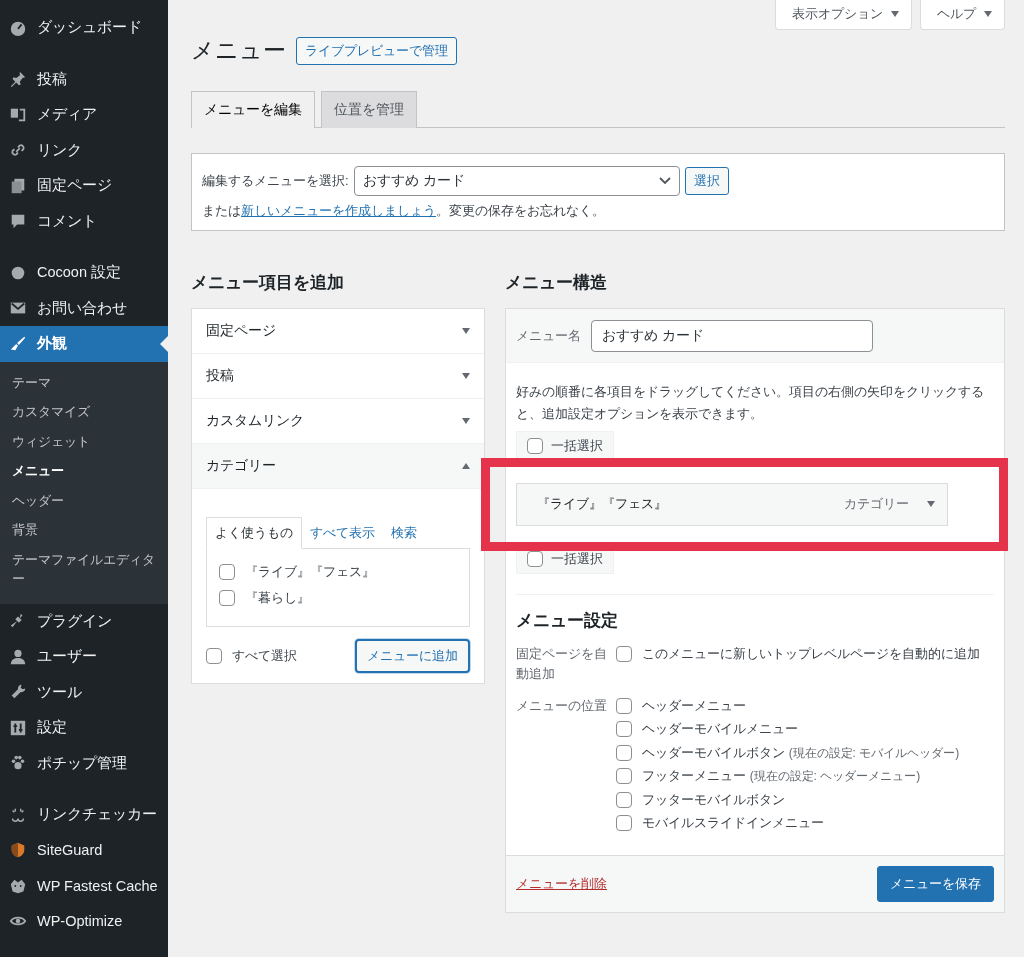 This screenshot has width=1024, height=957. What do you see at coordinates (84, 500) in the screenshot?
I see `submenu-item: ヘッダー` at bounding box center [84, 500].